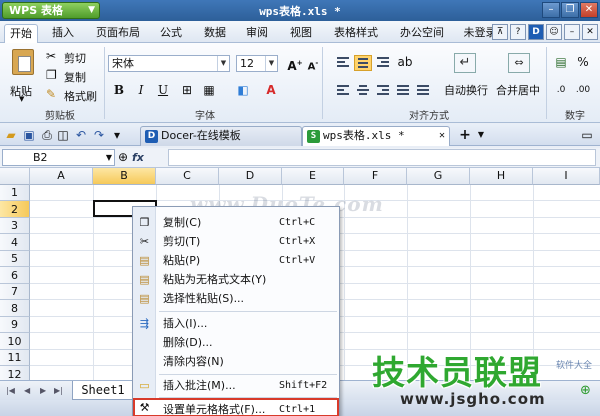 The image size is (600, 416). I want to click on grow-font-icon: A+, so click(295, 63).